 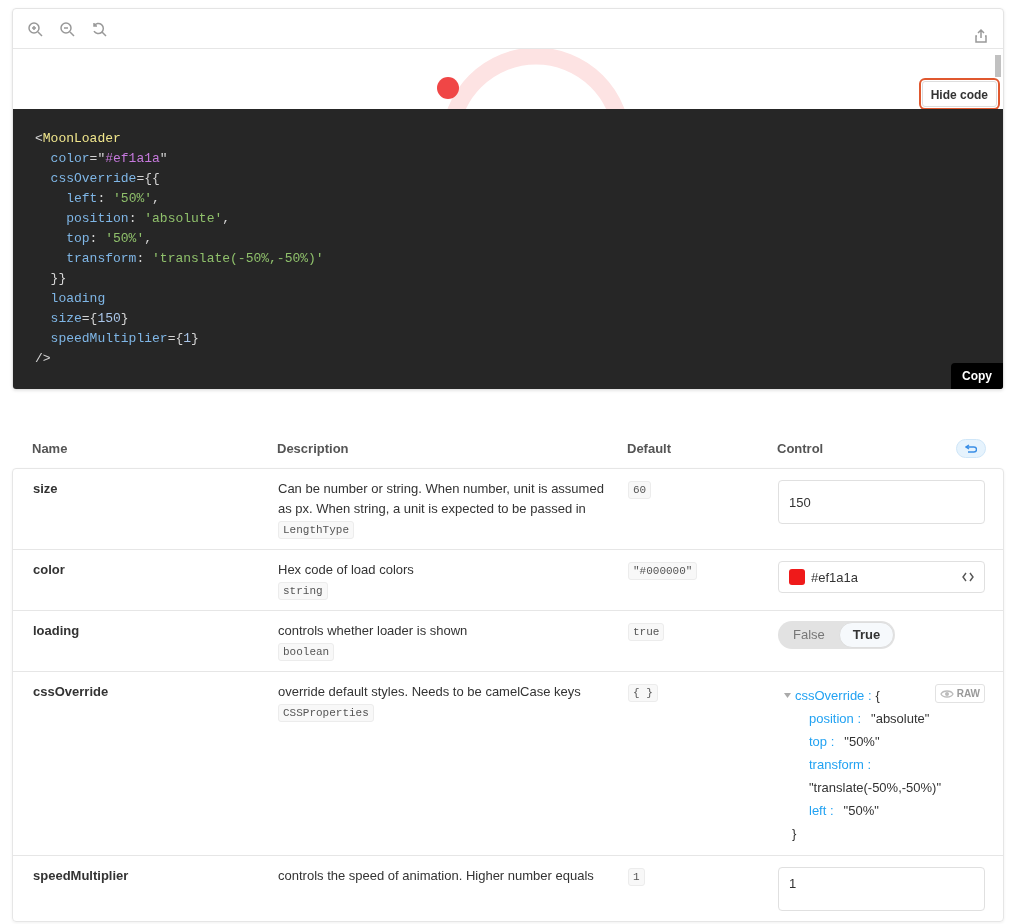 What do you see at coordinates (649, 448) in the screenshot?
I see `column-header: Default` at bounding box center [649, 448].